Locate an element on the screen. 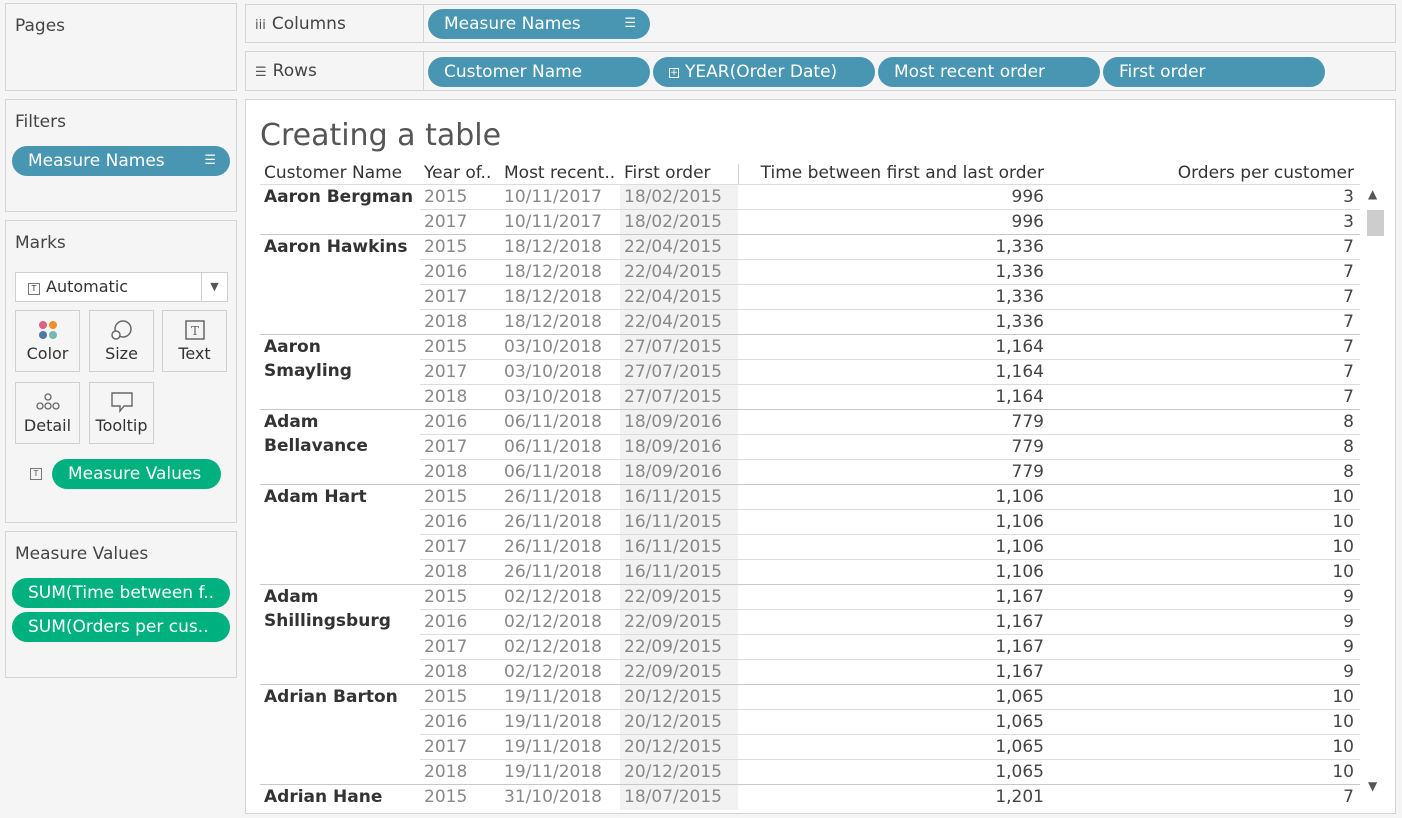 The width and height of the screenshot is (1402, 818). filters-card: Filters Measure Names ☰ is located at coordinates (121, 155).